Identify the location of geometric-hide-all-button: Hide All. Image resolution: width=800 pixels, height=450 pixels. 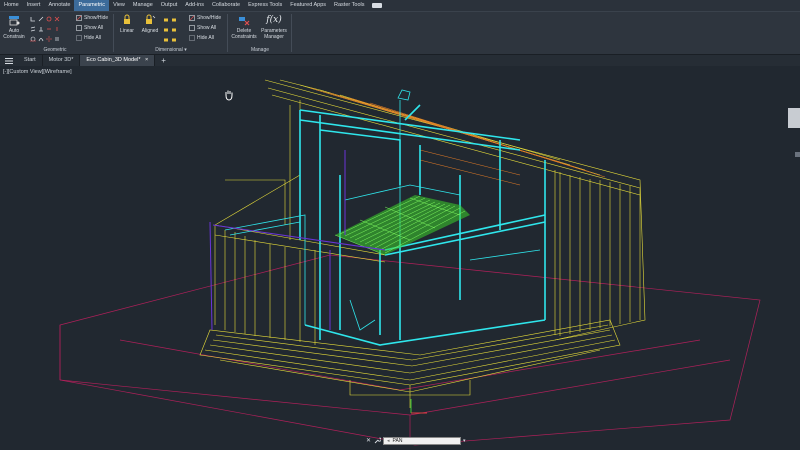
(88, 38).